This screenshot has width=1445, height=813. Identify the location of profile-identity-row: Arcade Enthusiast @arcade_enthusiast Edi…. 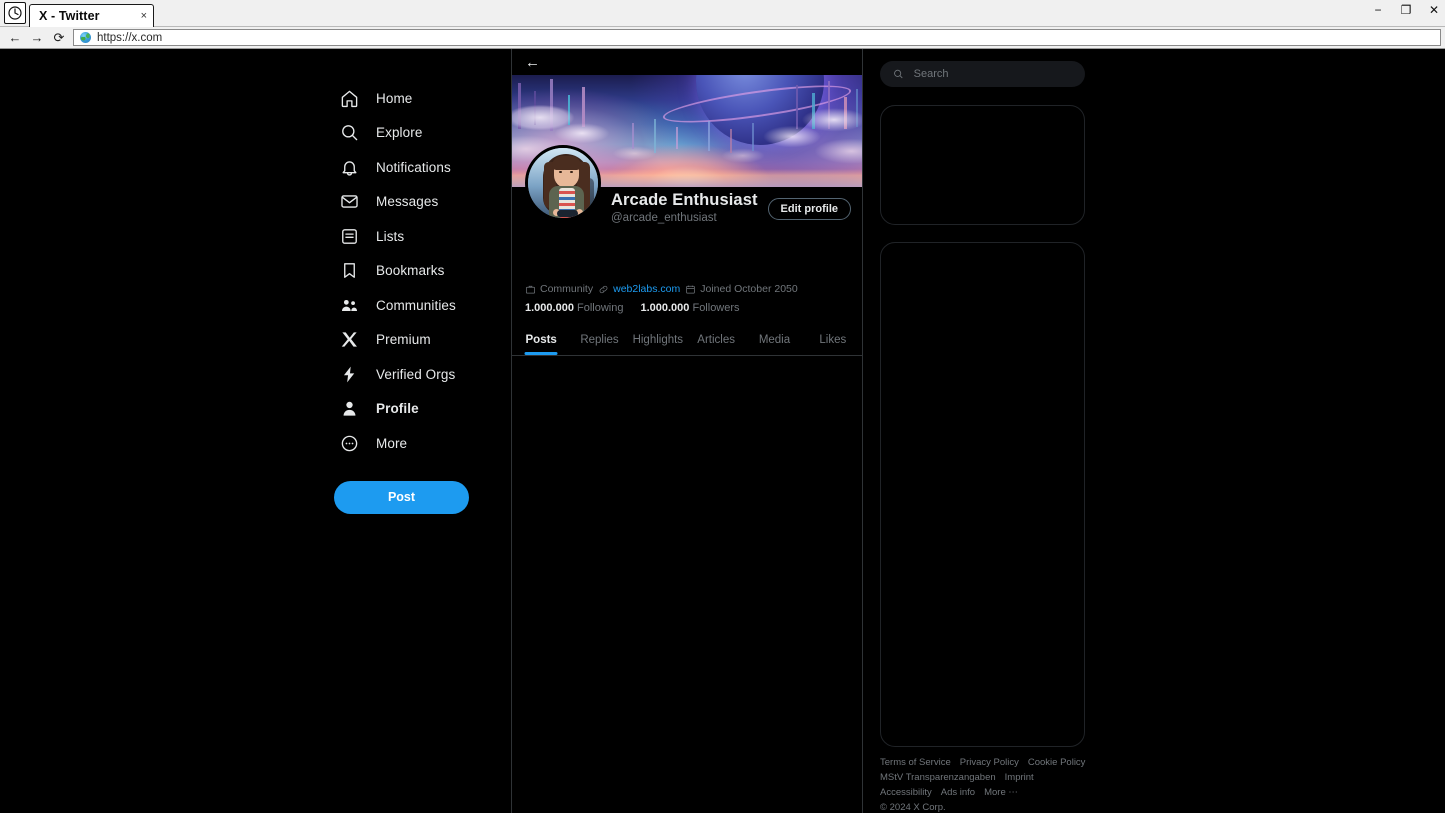
(687, 196).